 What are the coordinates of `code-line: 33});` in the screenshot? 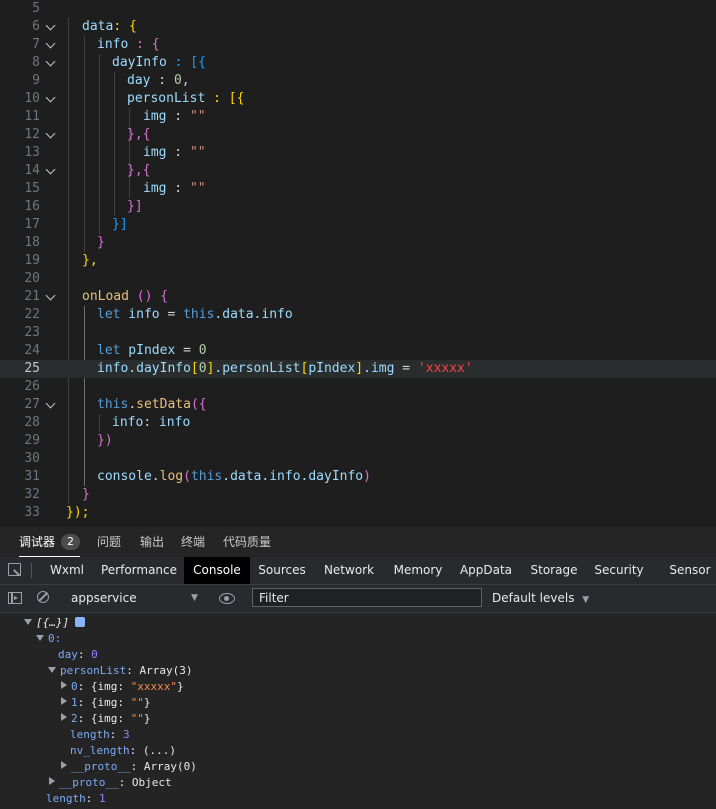 It's located at (358, 513).